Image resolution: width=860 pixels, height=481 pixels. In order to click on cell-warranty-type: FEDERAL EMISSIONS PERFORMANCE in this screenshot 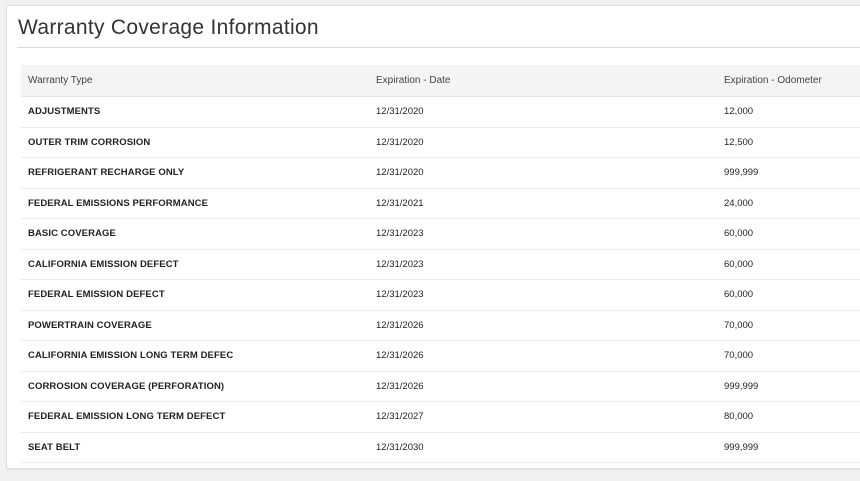, I will do `click(195, 203)`.